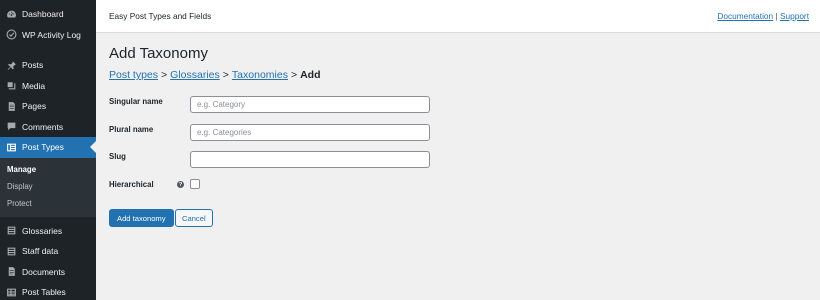 The height and width of the screenshot is (300, 820). I want to click on post-types-submenu: Manage Display Protect, so click(48, 187).